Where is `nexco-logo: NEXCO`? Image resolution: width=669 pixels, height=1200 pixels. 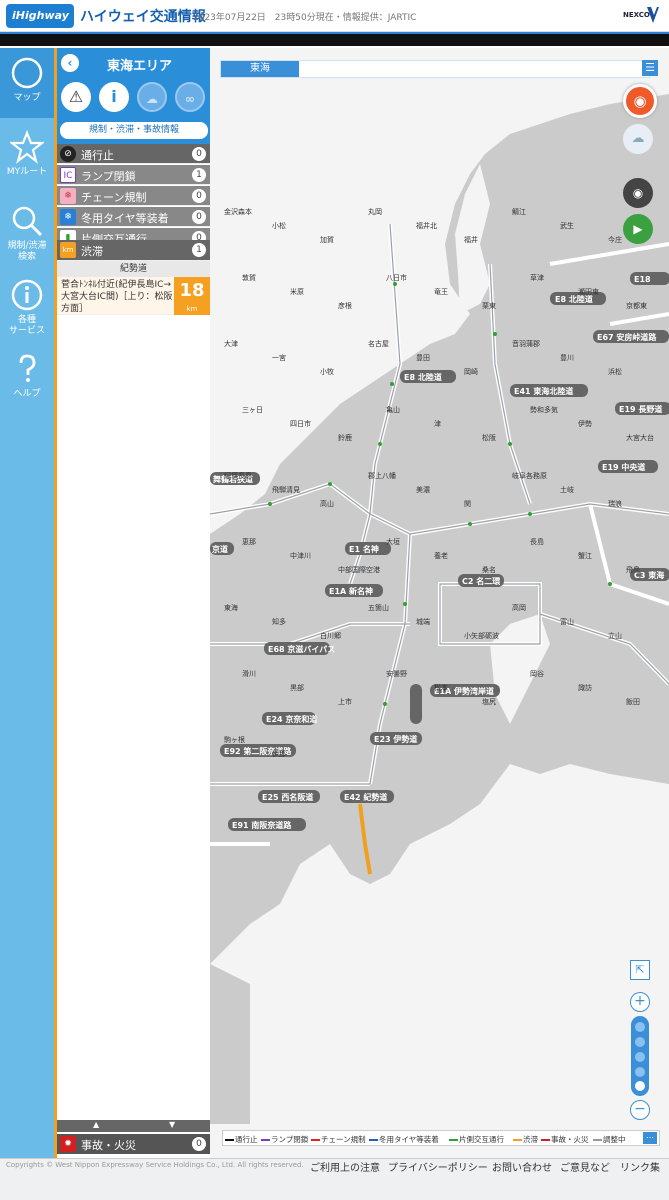
nexco-logo: NEXCO is located at coordinates (642, 16).